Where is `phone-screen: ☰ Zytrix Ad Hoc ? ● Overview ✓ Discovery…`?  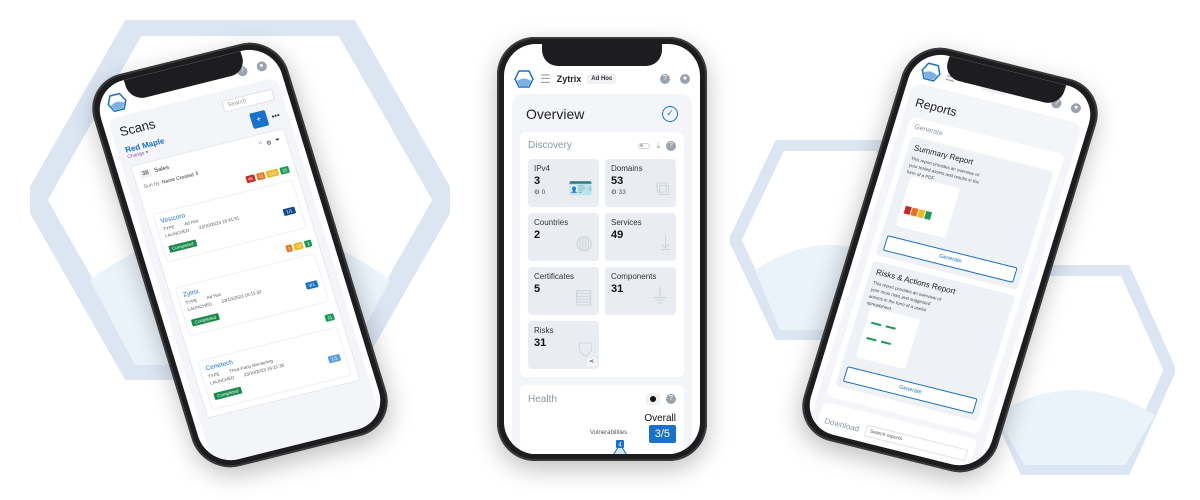
phone-screen: ☰ Zytrix Ad Hoc ? ● Overview ✓ Discovery… is located at coordinates (602, 249).